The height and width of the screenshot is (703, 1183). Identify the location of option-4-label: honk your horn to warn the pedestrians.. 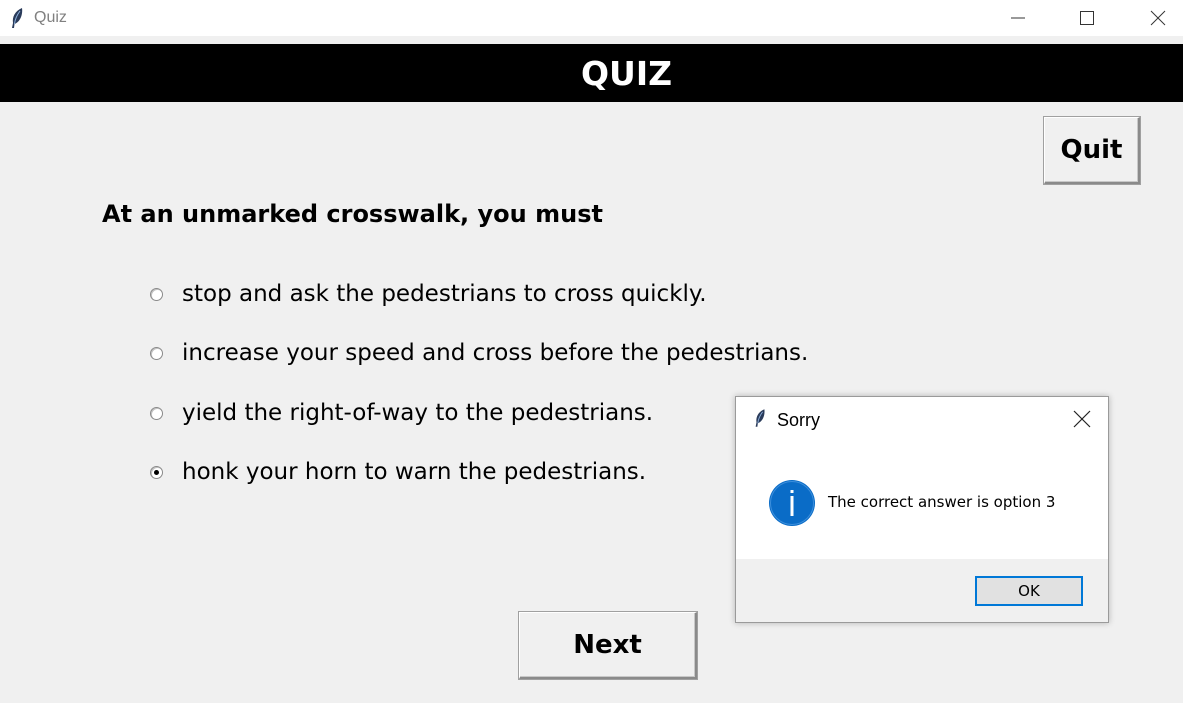
(414, 472).